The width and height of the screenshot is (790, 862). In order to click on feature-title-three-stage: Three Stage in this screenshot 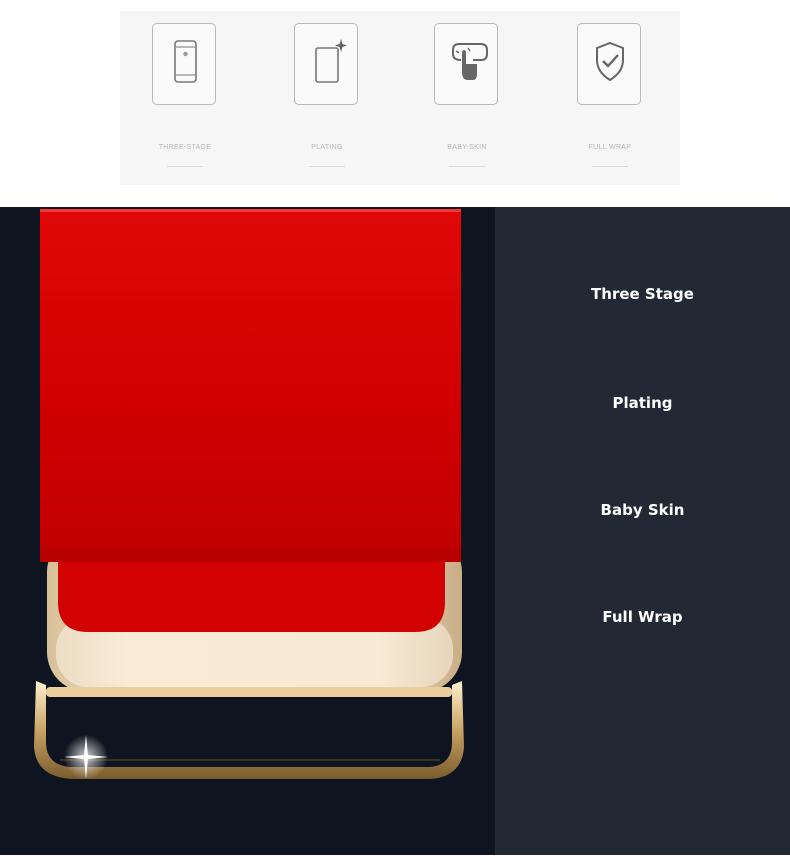, I will do `click(642, 294)`.